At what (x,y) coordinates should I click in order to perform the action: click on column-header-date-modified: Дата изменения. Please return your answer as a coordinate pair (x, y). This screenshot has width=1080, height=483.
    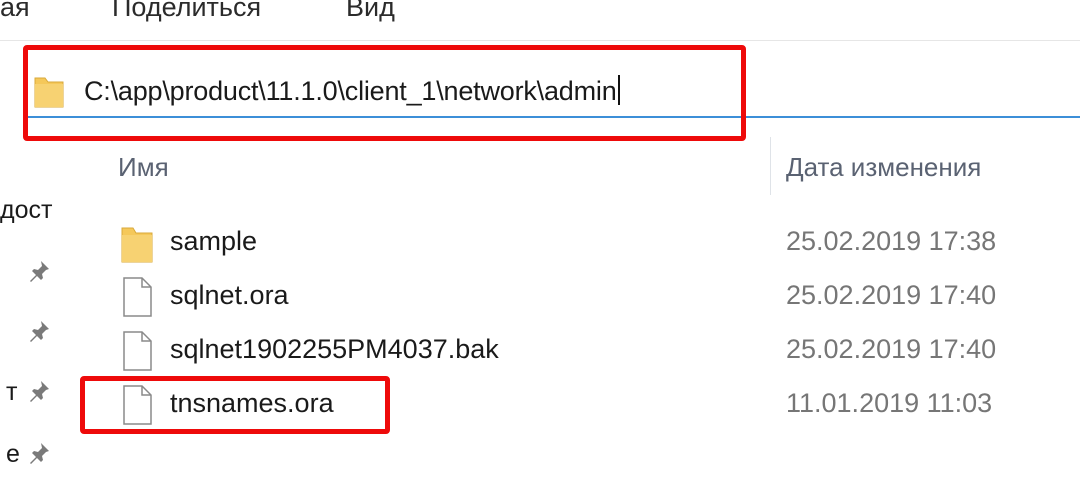
    Looking at the image, I should click on (883, 167).